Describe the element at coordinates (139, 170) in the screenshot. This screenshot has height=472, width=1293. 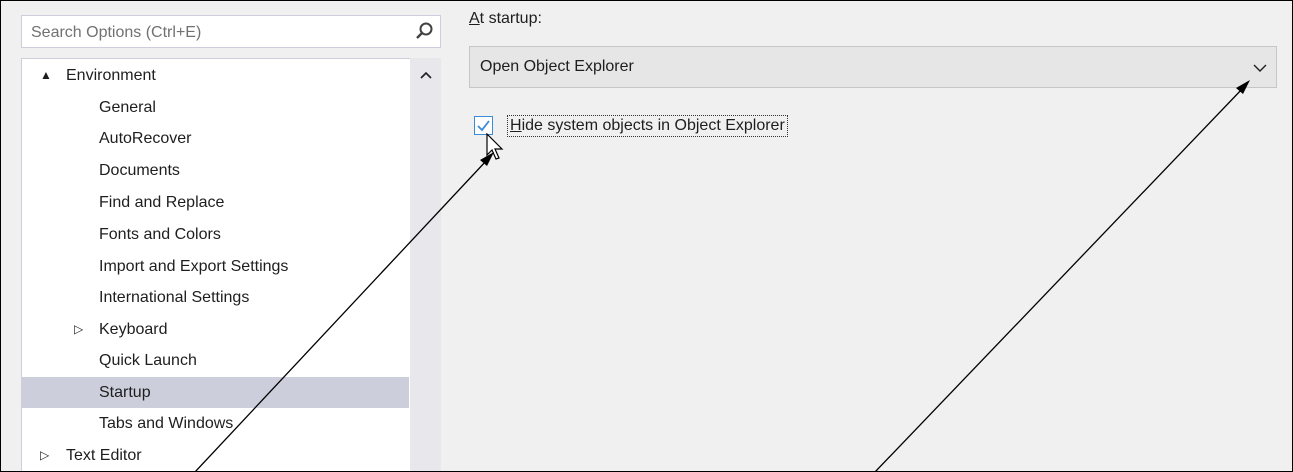
I see `tree-item-label: Documents` at that location.